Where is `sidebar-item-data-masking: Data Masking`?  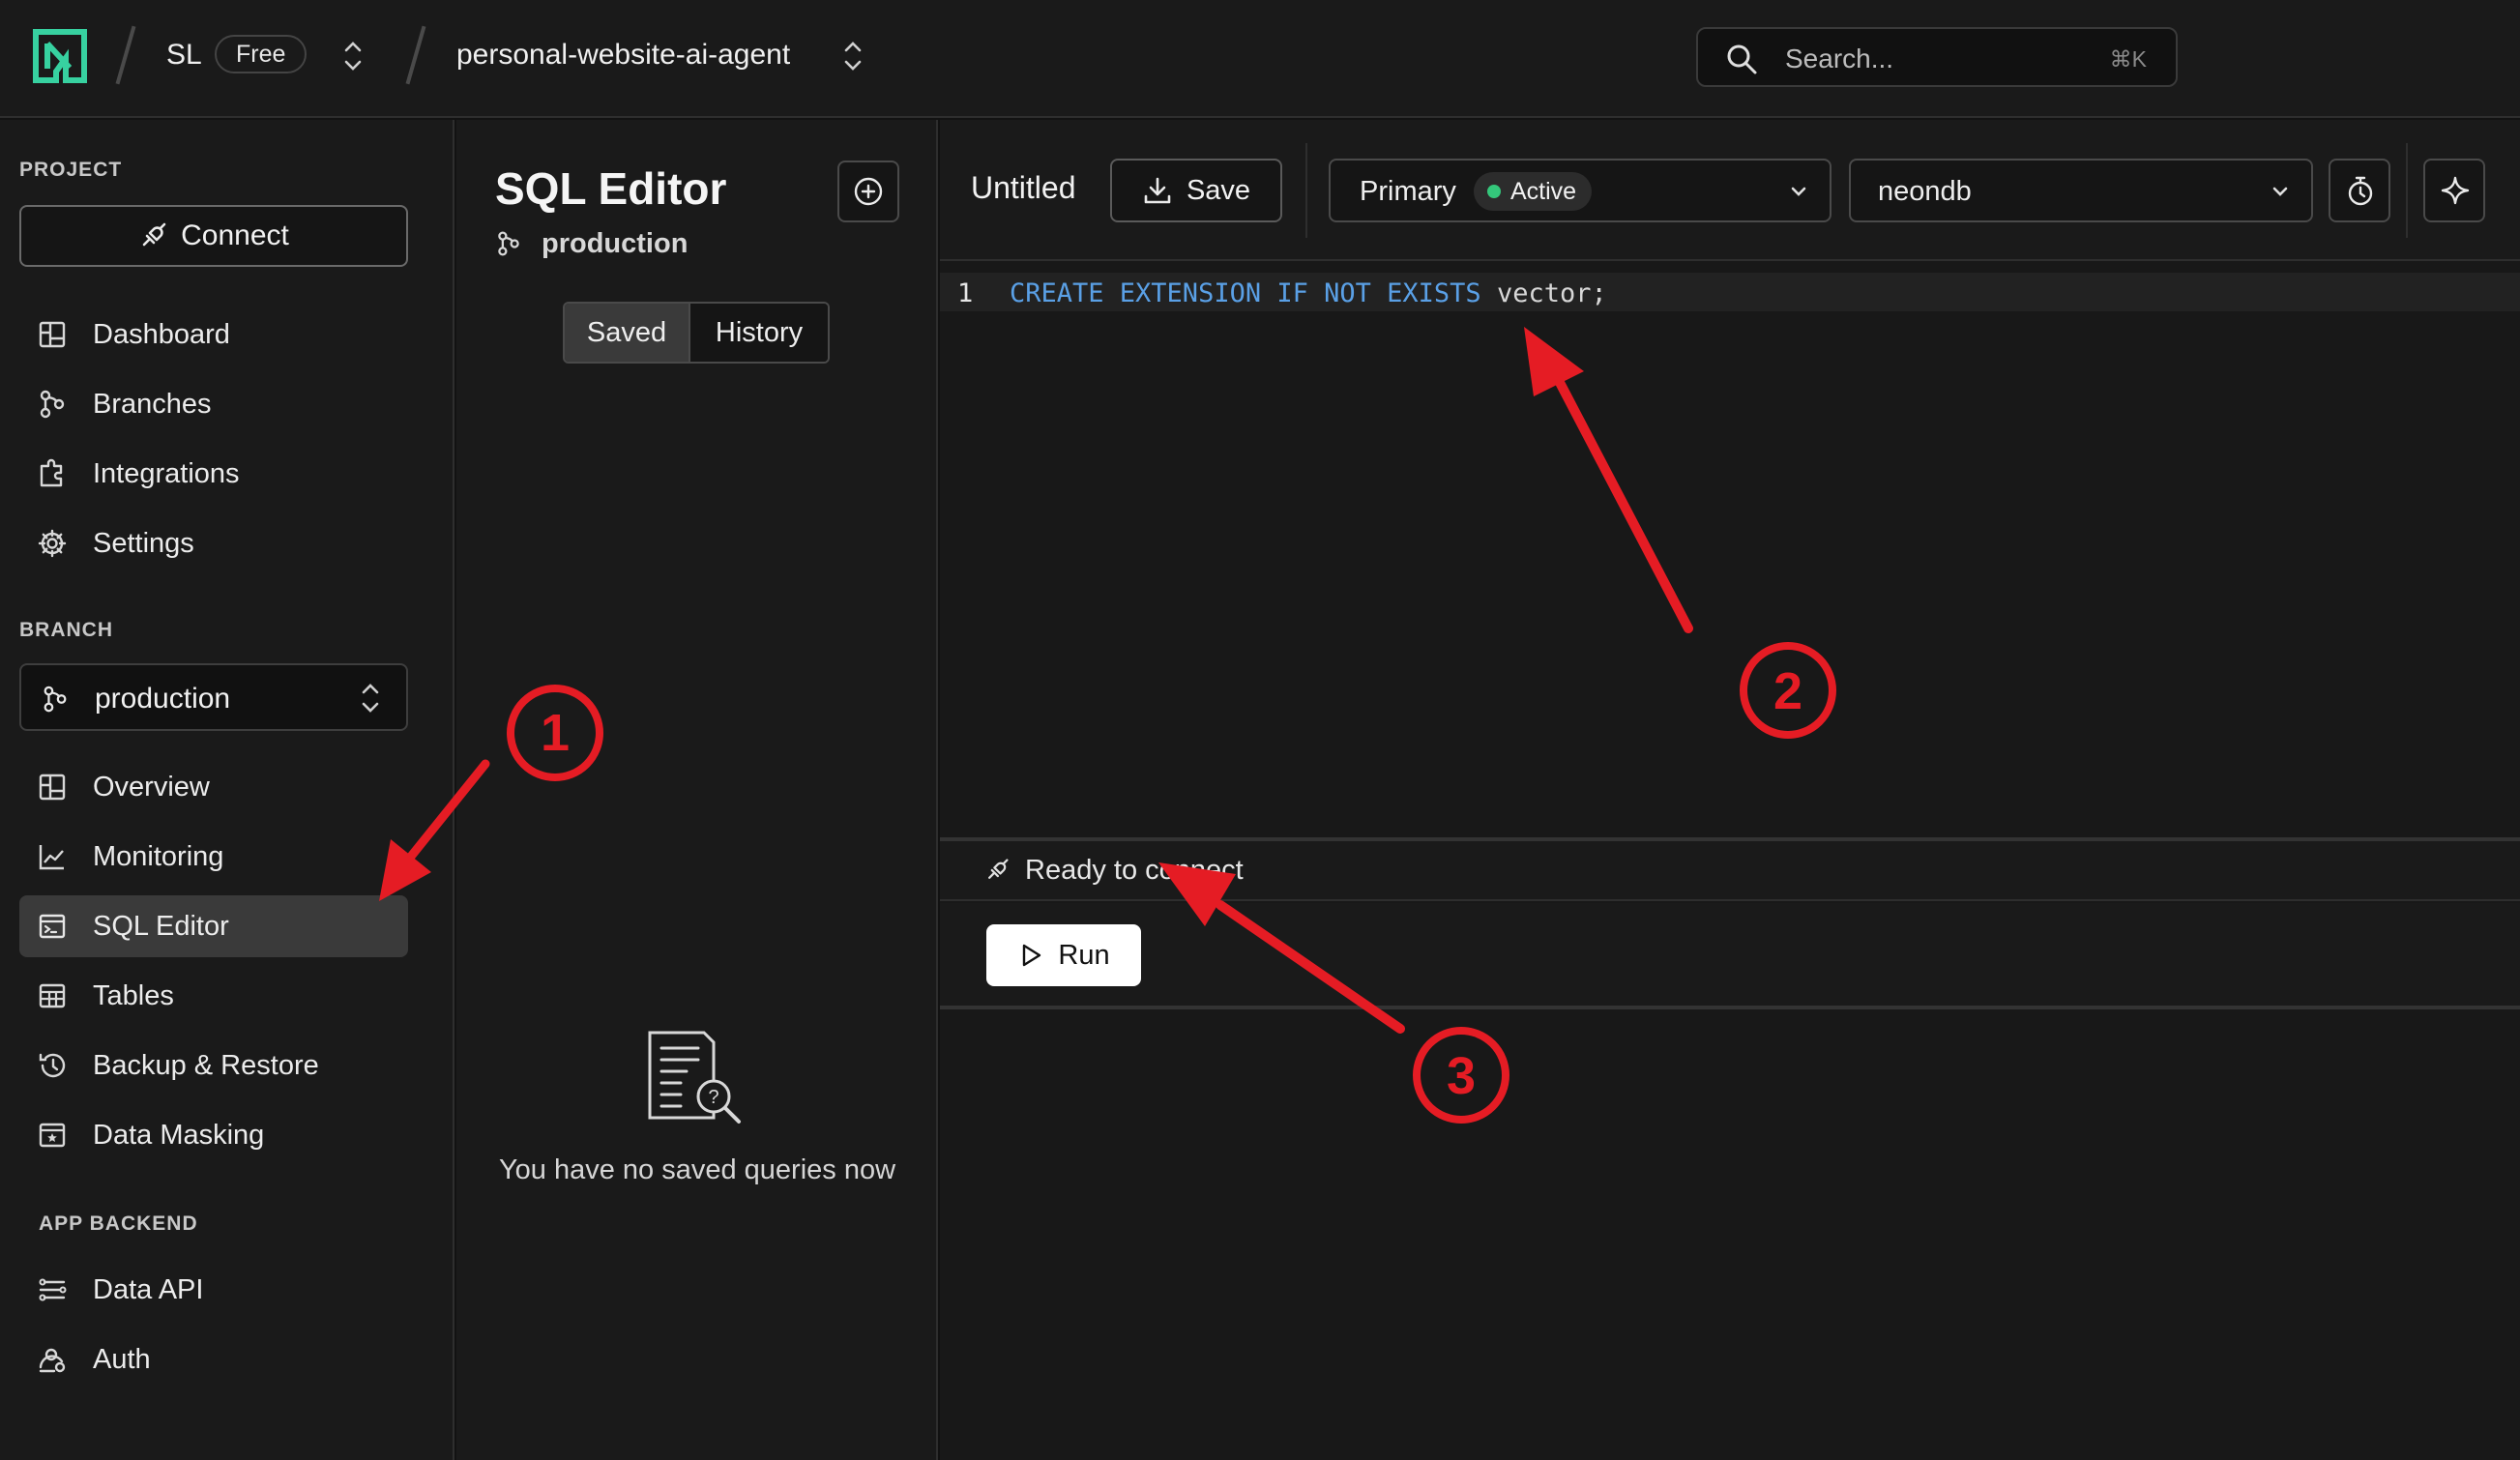 sidebar-item-data-masking: Data Masking is located at coordinates (213, 1135).